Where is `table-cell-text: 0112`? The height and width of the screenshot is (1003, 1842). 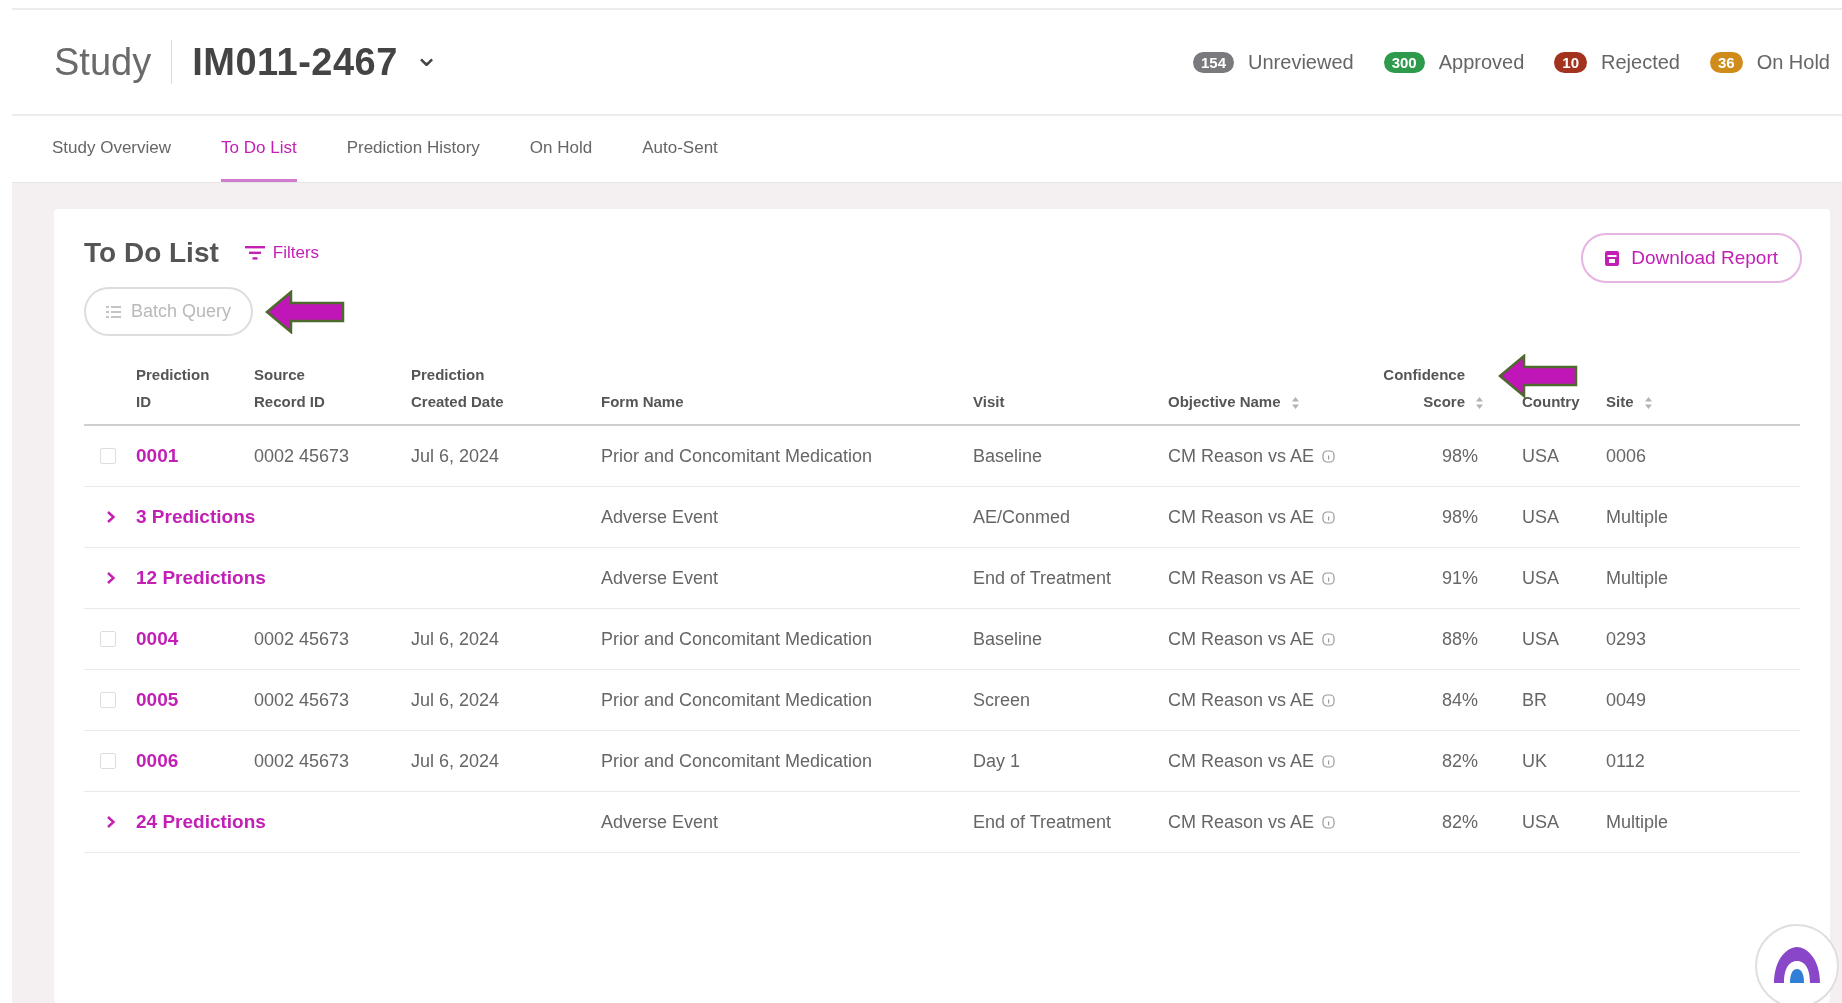 table-cell-text: 0112 is located at coordinates (1626, 761).